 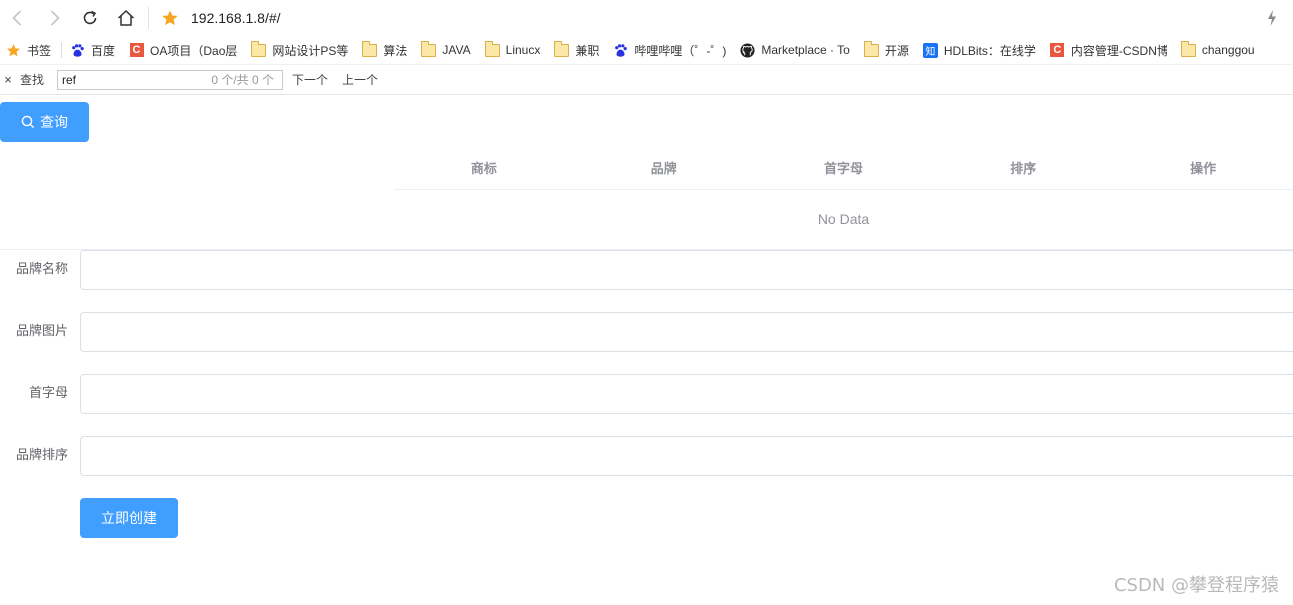 I want to click on bookmark-label: 内容管理-CSDN博, so click(x=1118, y=50).